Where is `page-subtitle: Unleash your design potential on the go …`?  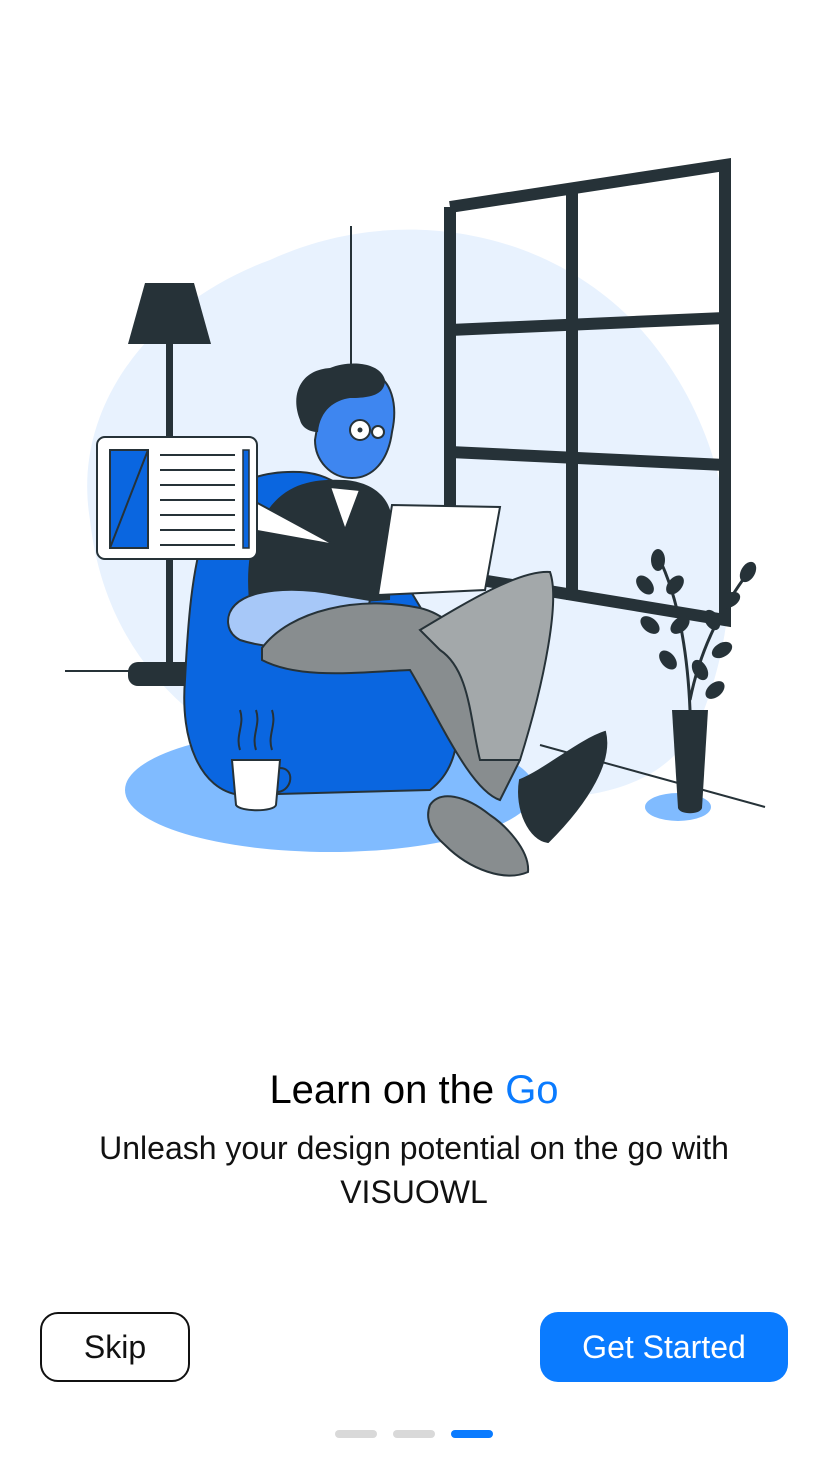 page-subtitle: Unleash your design potential on the go … is located at coordinates (414, 1170).